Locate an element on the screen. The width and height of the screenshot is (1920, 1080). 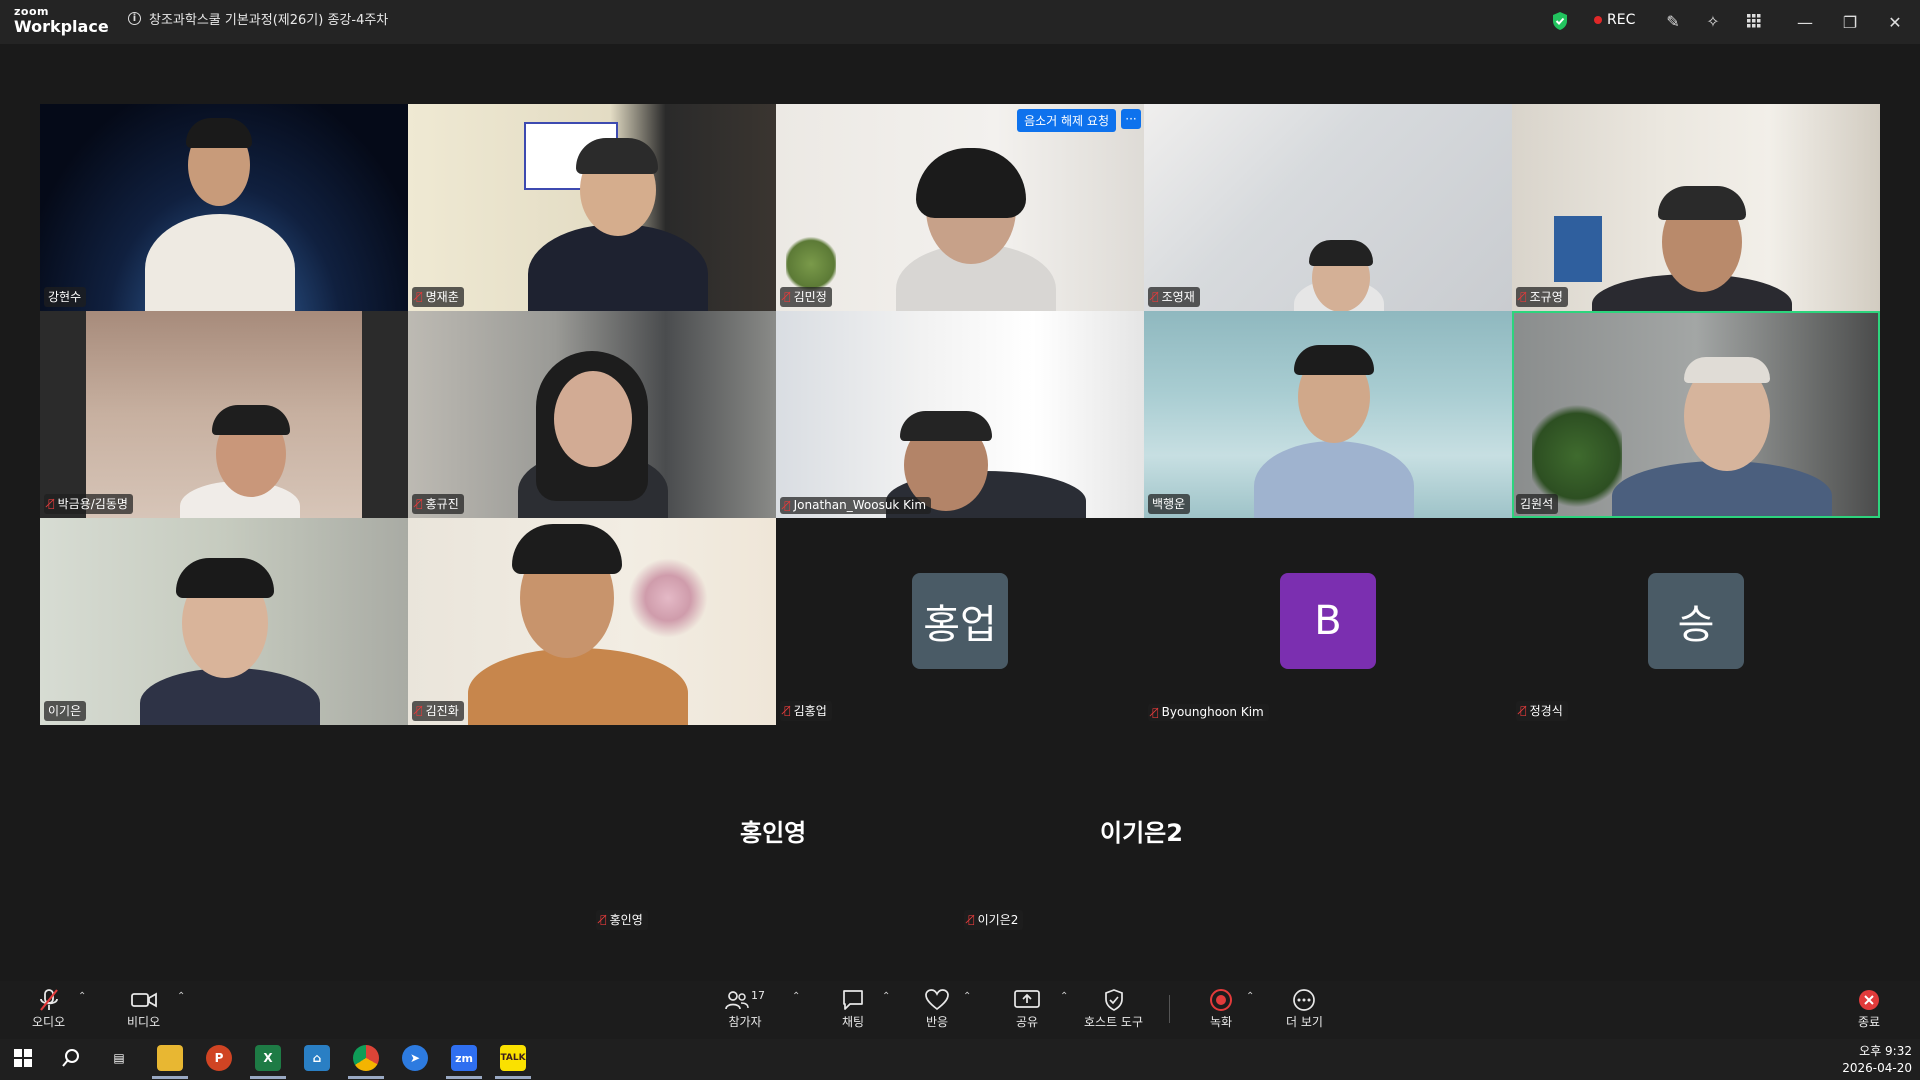
video-tile-15: 승 🎙̸ 정경식 is located at coordinates (1696, 621).